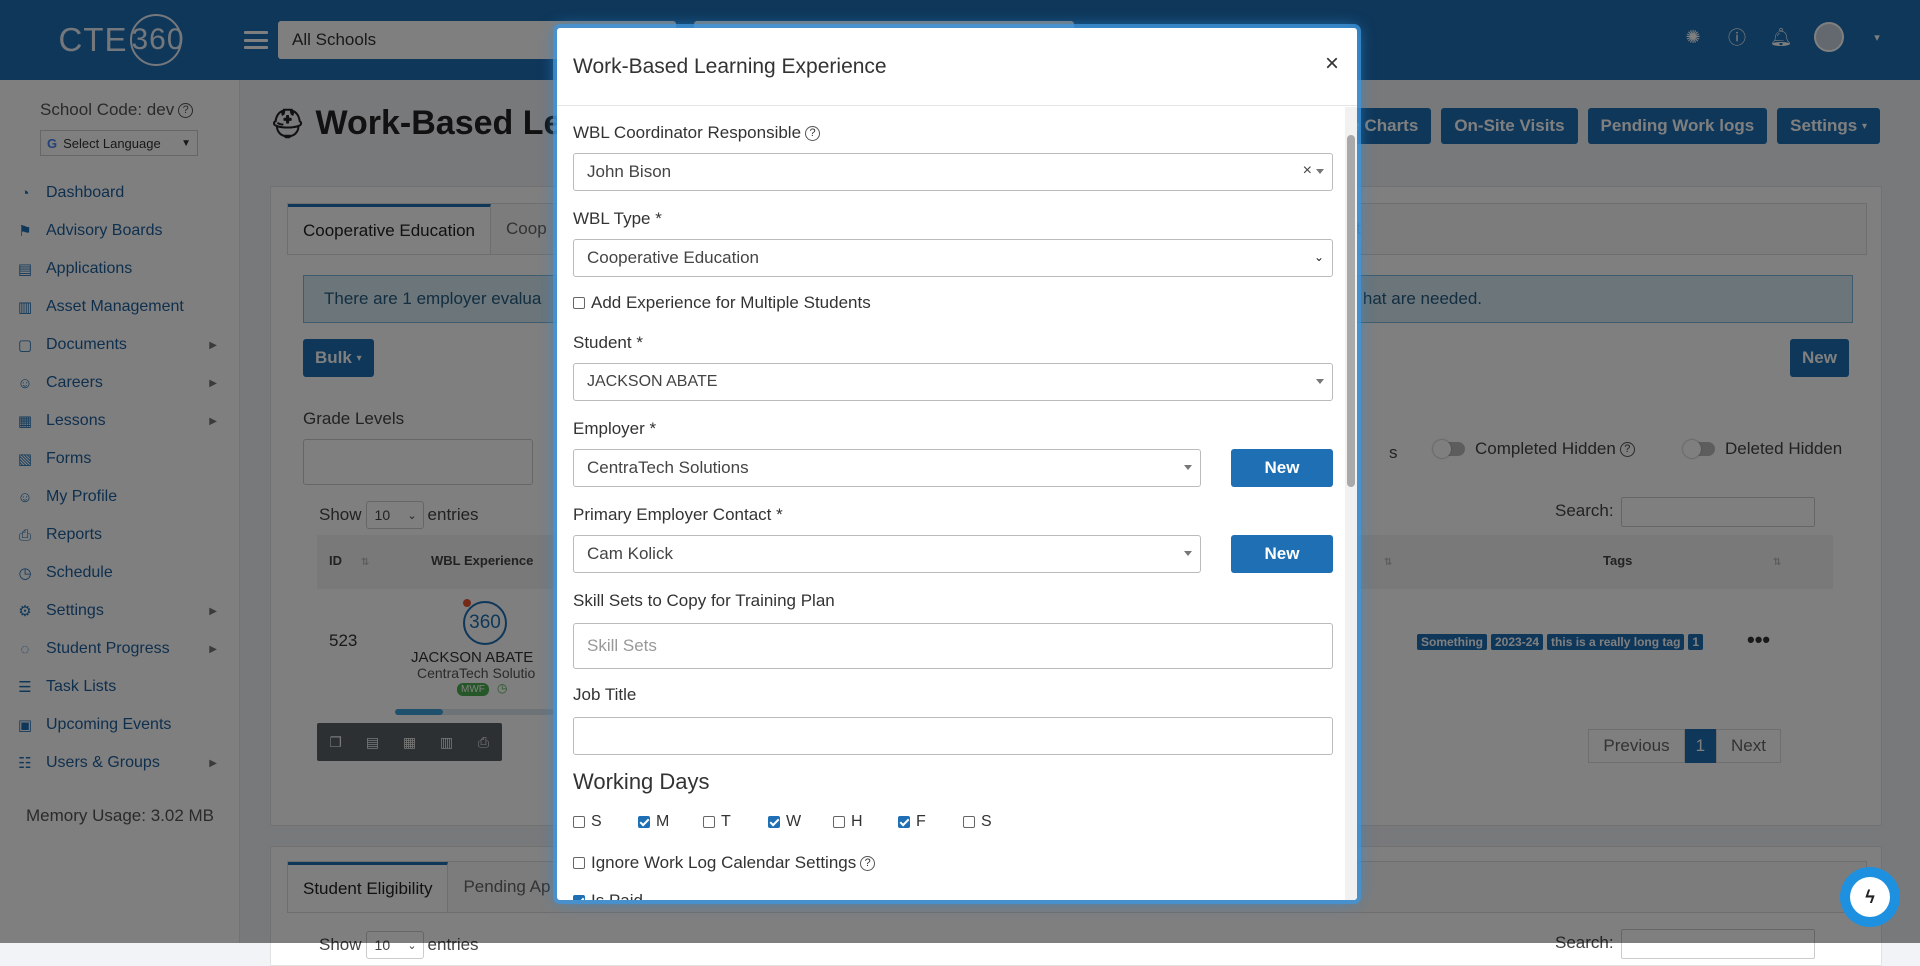 This screenshot has width=1920, height=966. What do you see at coordinates (1332, 64) in the screenshot?
I see `close-icon: ×` at bounding box center [1332, 64].